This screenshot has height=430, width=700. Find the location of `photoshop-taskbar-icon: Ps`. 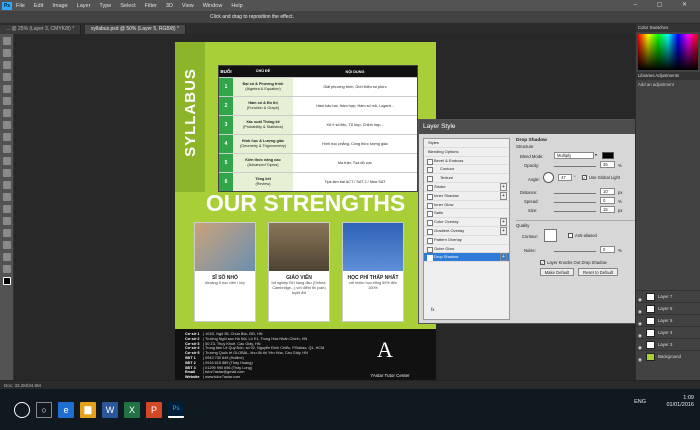

photoshop-taskbar-icon: Ps is located at coordinates (176, 409).